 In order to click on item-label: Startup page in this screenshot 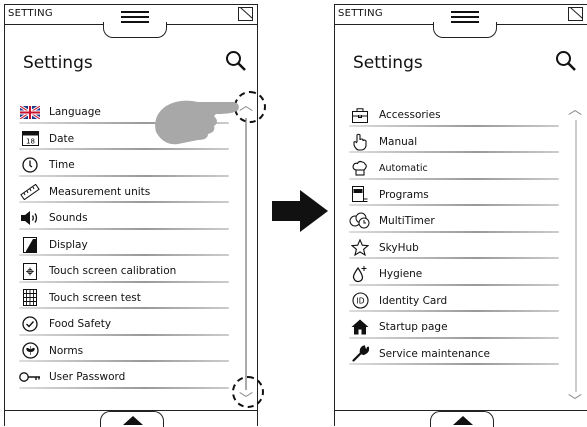, I will do `click(413, 327)`.